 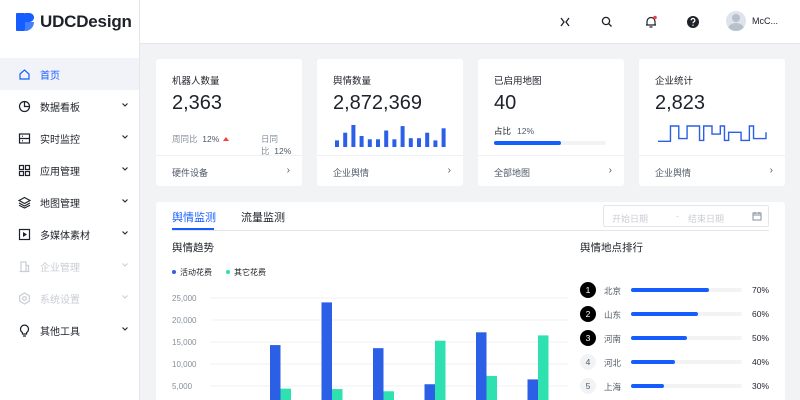 I want to click on sidebar-item-8: 其他工具, so click(x=69, y=330).